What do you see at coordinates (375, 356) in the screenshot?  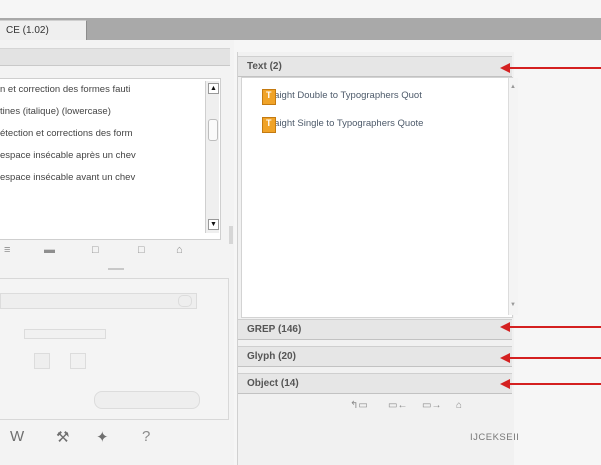 I see `section-glyph: Glyph (20)` at bounding box center [375, 356].